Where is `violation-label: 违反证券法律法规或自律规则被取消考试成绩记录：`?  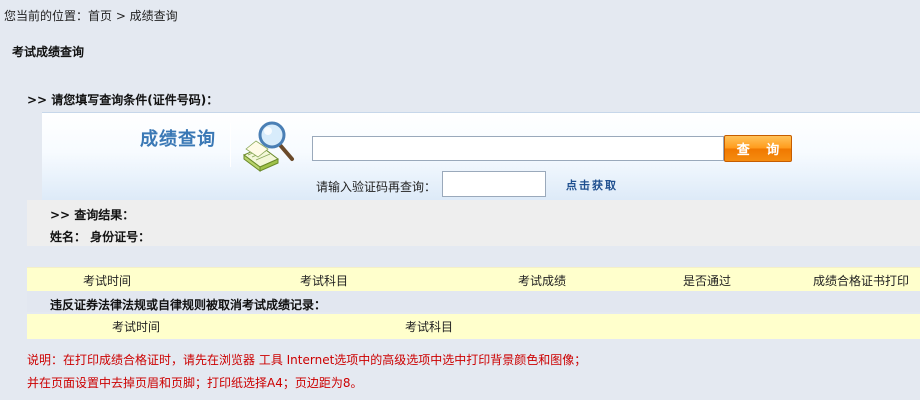
violation-label: 违反证券法律法规或自律规则被取消考试成绩记录： is located at coordinates (188, 305).